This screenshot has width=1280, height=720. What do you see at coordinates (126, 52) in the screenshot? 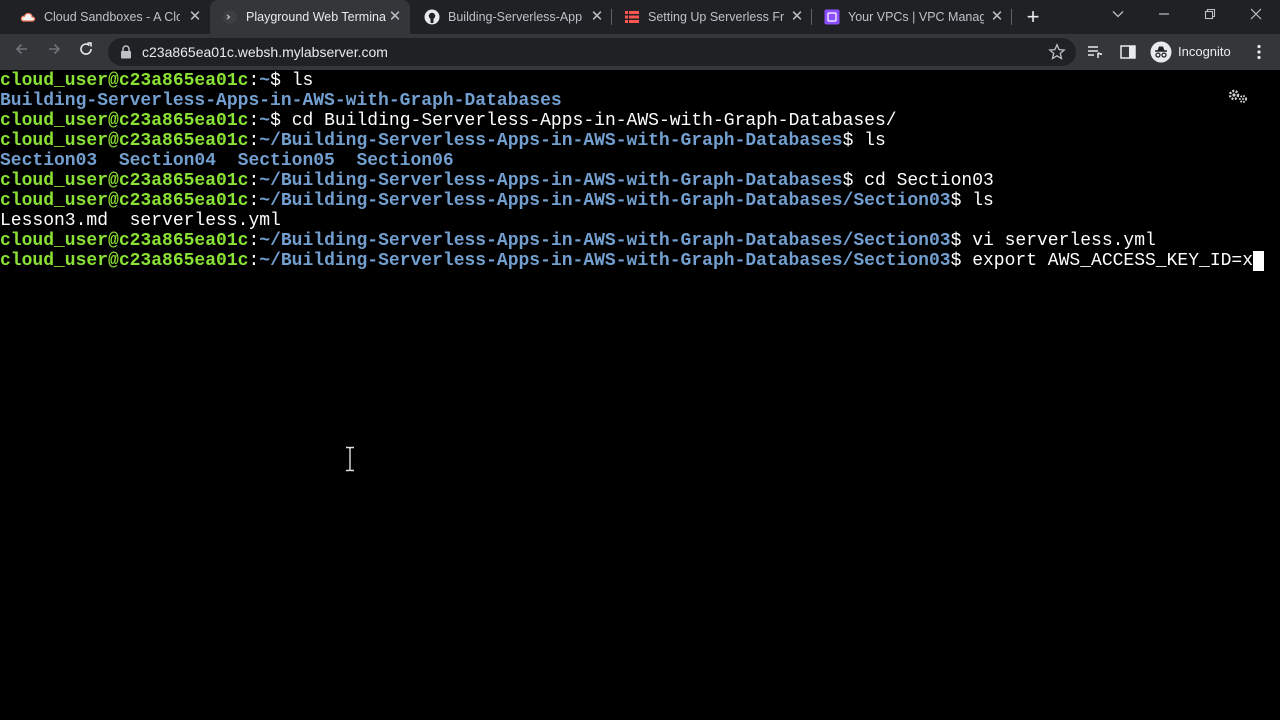
I see `lock-icon` at bounding box center [126, 52].